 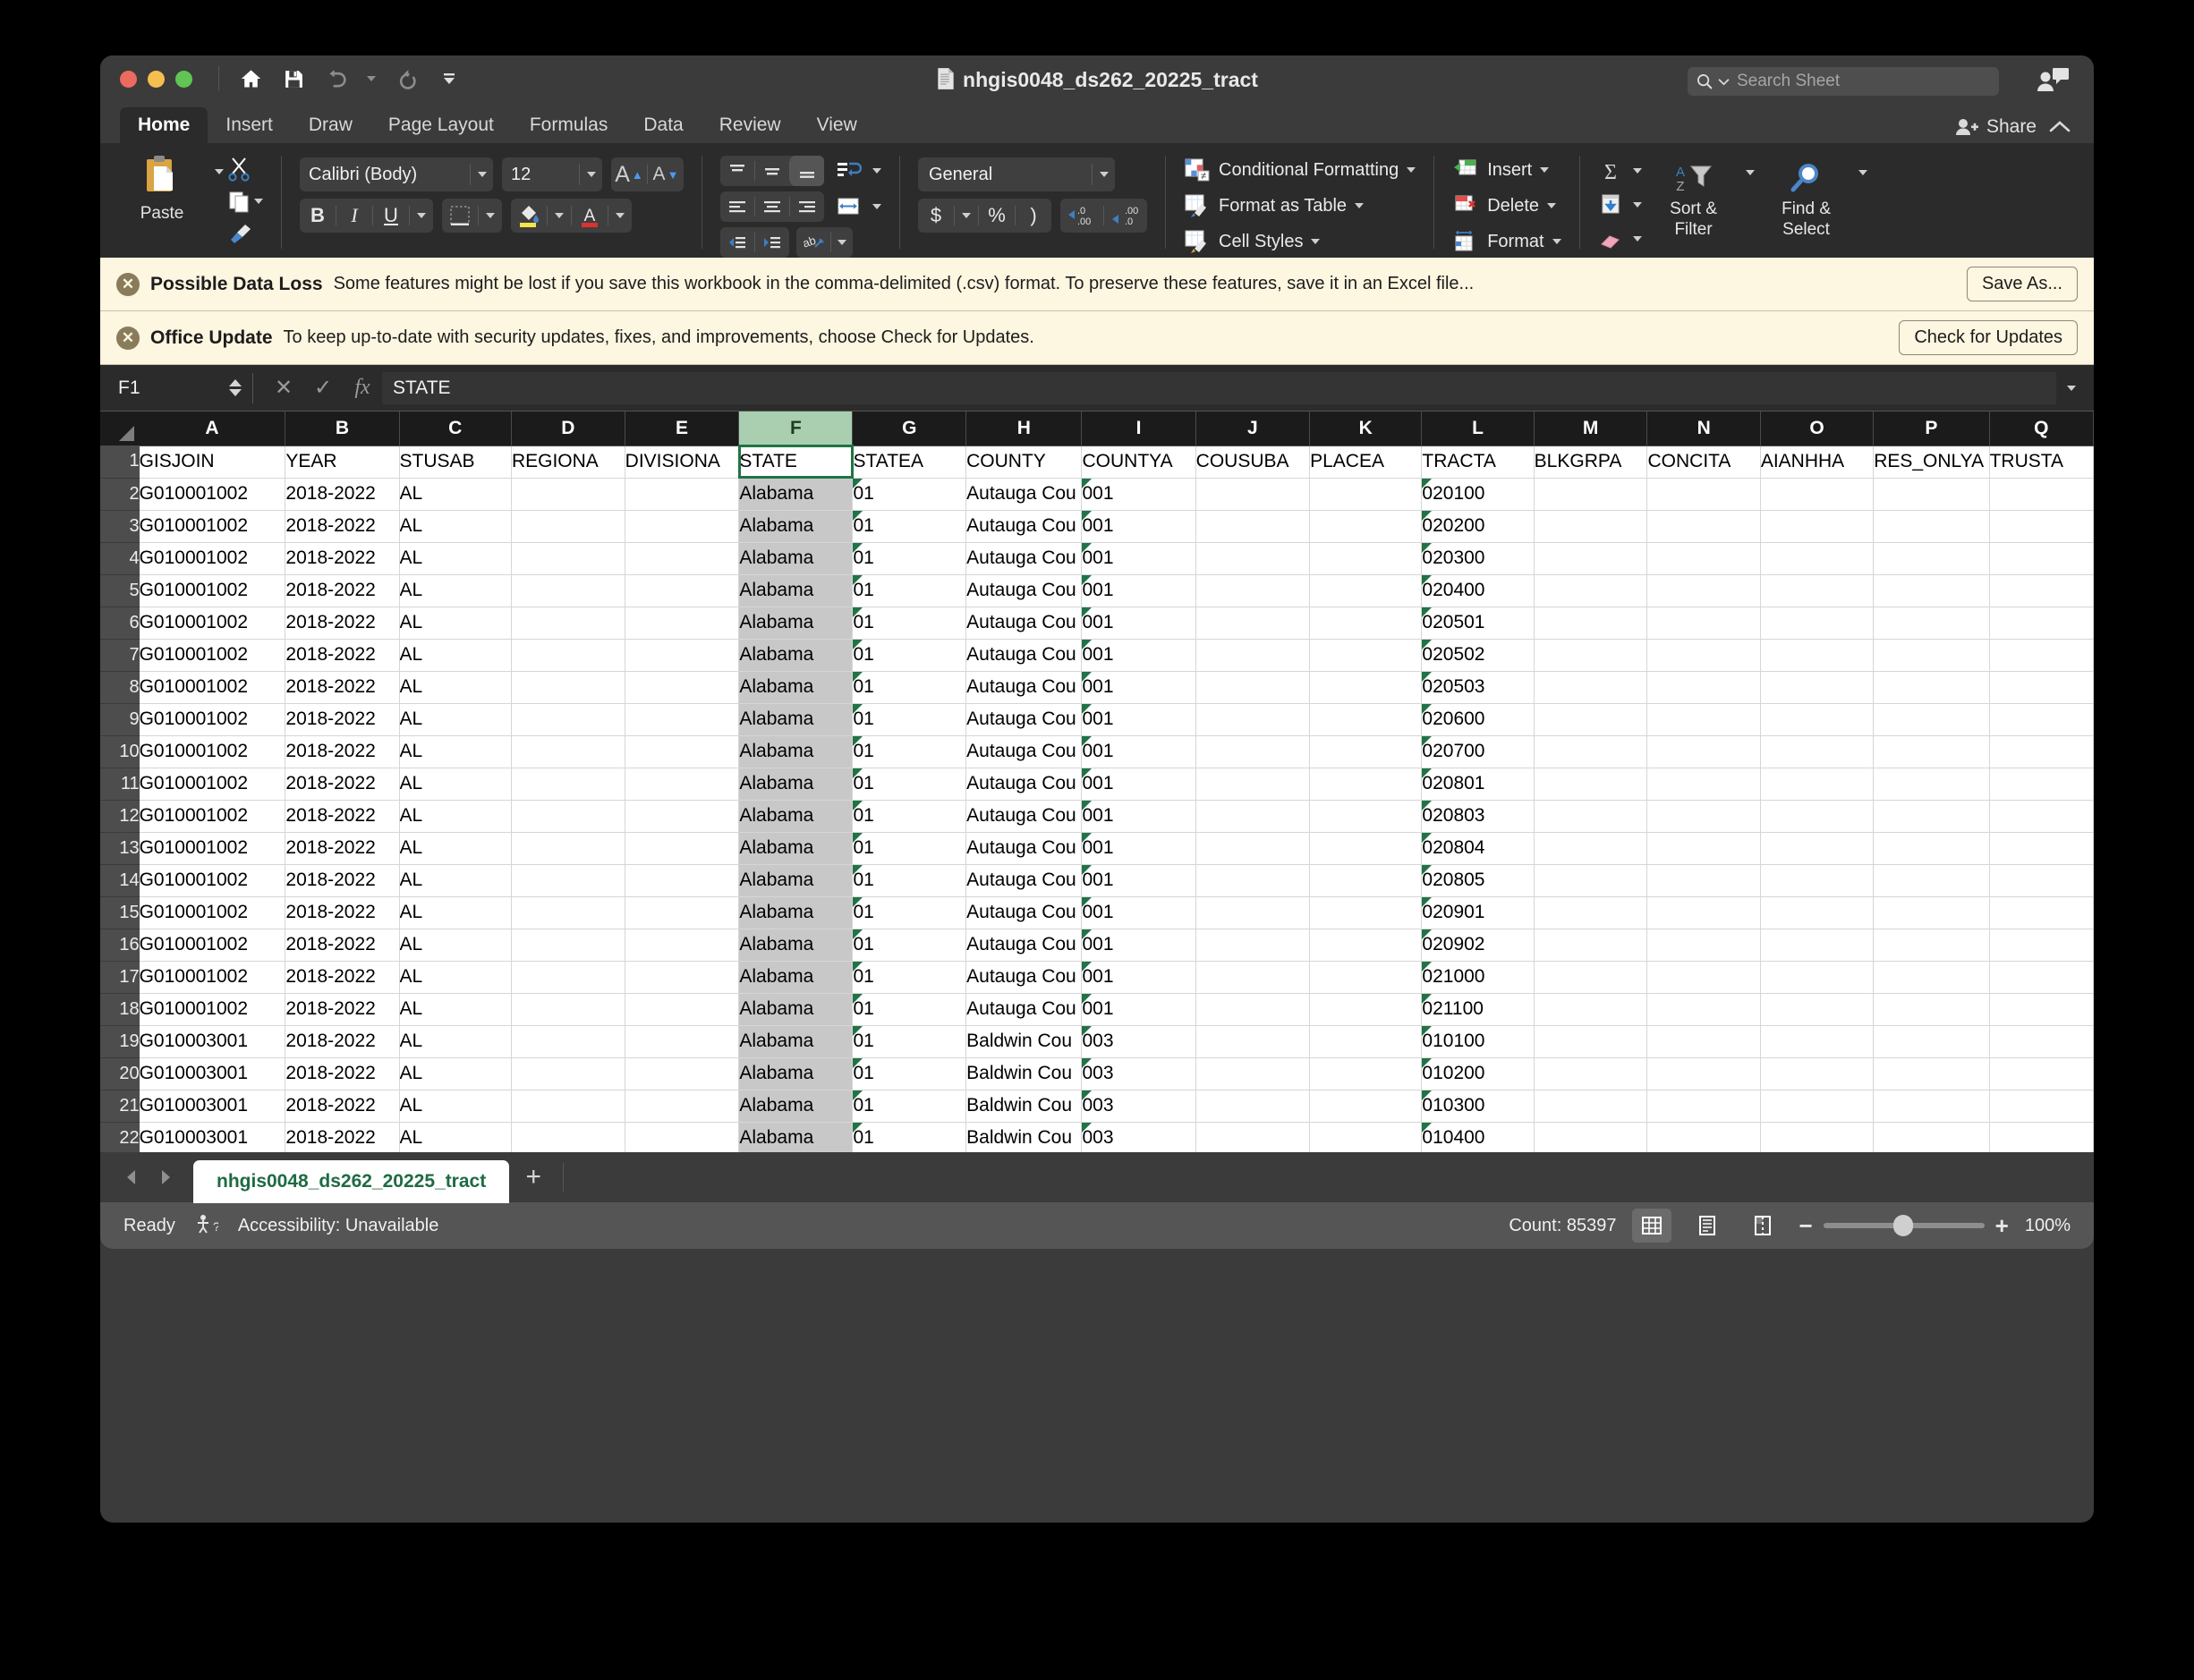 What do you see at coordinates (2041, 751) in the screenshot?
I see `cell-Q10` at bounding box center [2041, 751].